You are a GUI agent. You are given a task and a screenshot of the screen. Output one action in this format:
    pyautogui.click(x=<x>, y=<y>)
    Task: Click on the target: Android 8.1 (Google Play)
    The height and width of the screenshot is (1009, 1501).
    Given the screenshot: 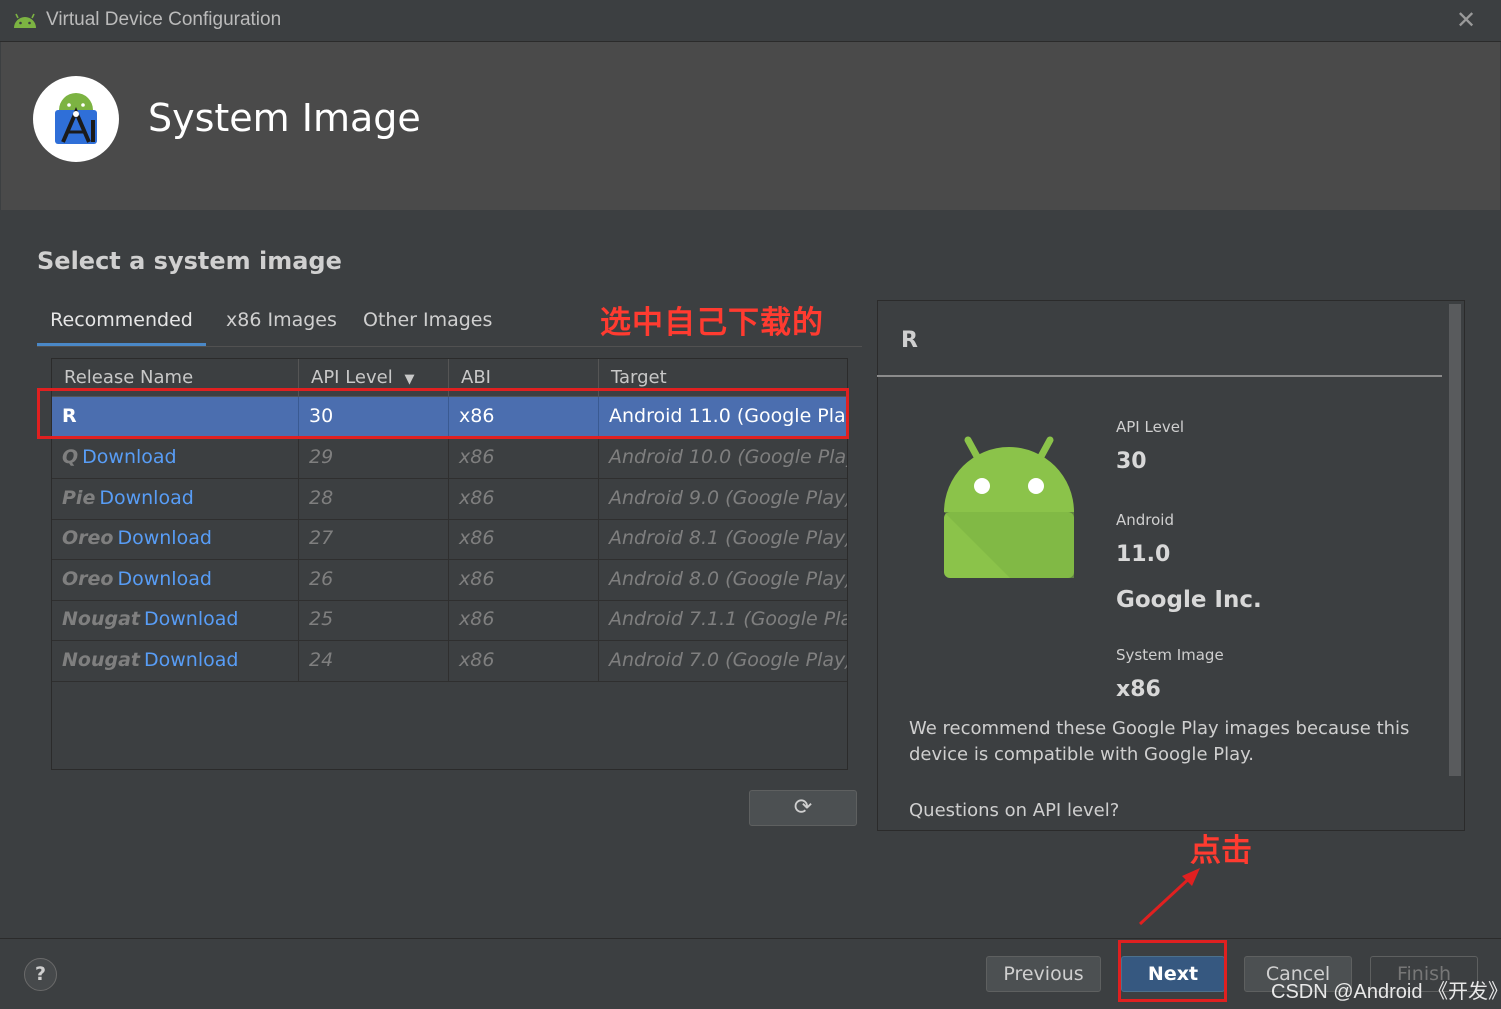 What is the action you would take?
    pyautogui.click(x=728, y=538)
    